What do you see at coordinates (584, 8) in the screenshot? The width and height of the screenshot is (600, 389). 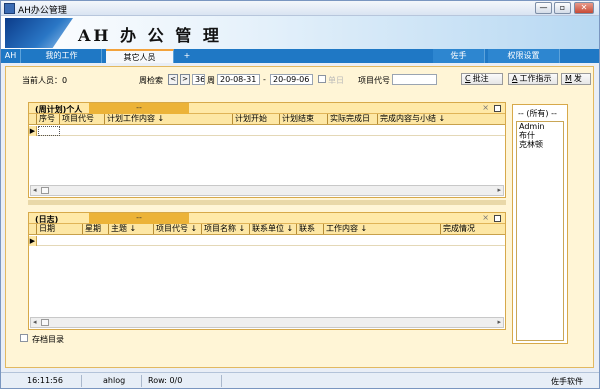 I see `close-button: ✕` at bounding box center [584, 8].